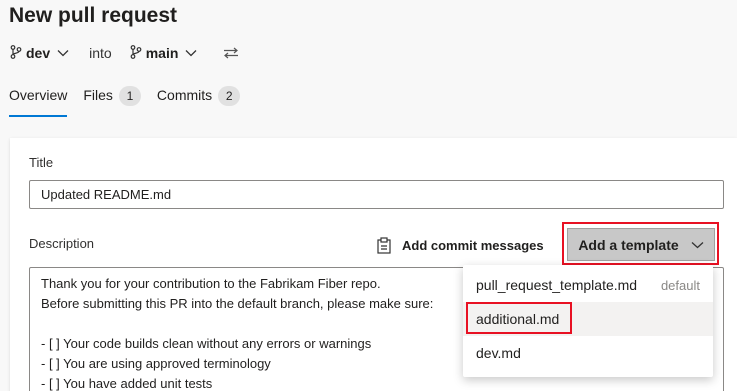 The image size is (737, 391). Describe the element at coordinates (557, 285) in the screenshot. I see `template-option-label: pull_request_template.md` at that location.